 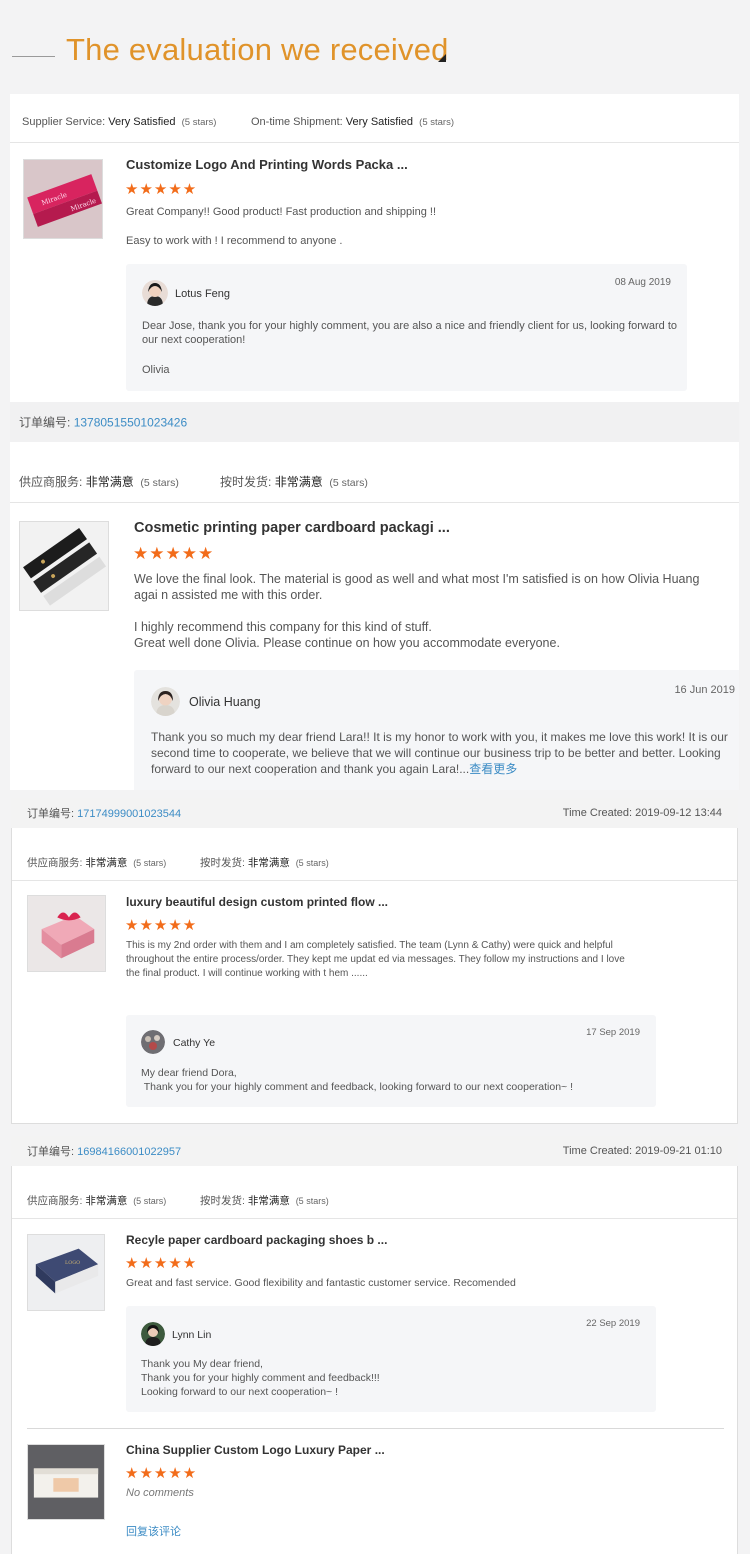 I want to click on black-box-image, so click(x=64, y=566).